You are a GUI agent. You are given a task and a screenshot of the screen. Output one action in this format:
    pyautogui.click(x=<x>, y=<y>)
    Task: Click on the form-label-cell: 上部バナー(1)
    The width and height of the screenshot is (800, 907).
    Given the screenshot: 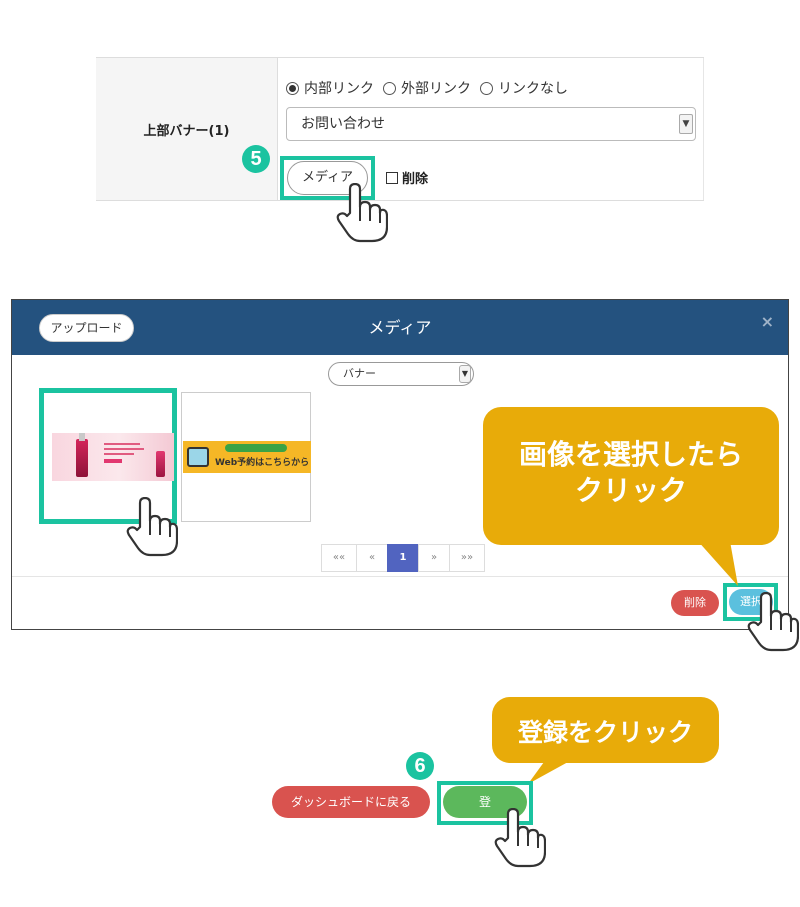 What is the action you would take?
    pyautogui.click(x=187, y=129)
    